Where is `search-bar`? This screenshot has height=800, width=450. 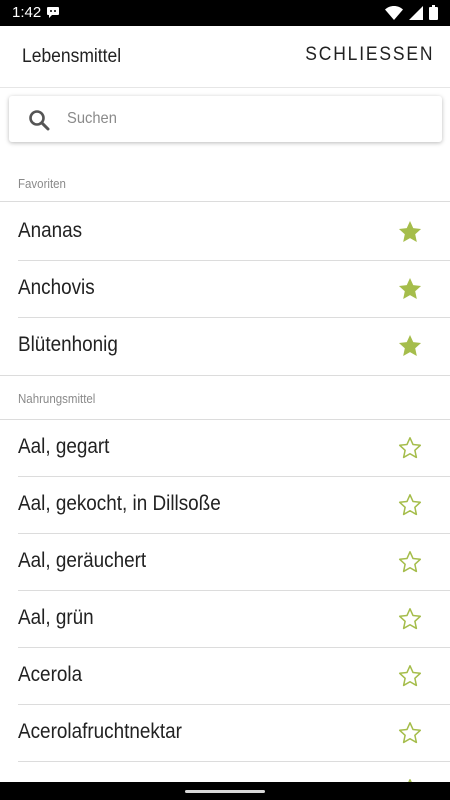 search-bar is located at coordinates (225, 119).